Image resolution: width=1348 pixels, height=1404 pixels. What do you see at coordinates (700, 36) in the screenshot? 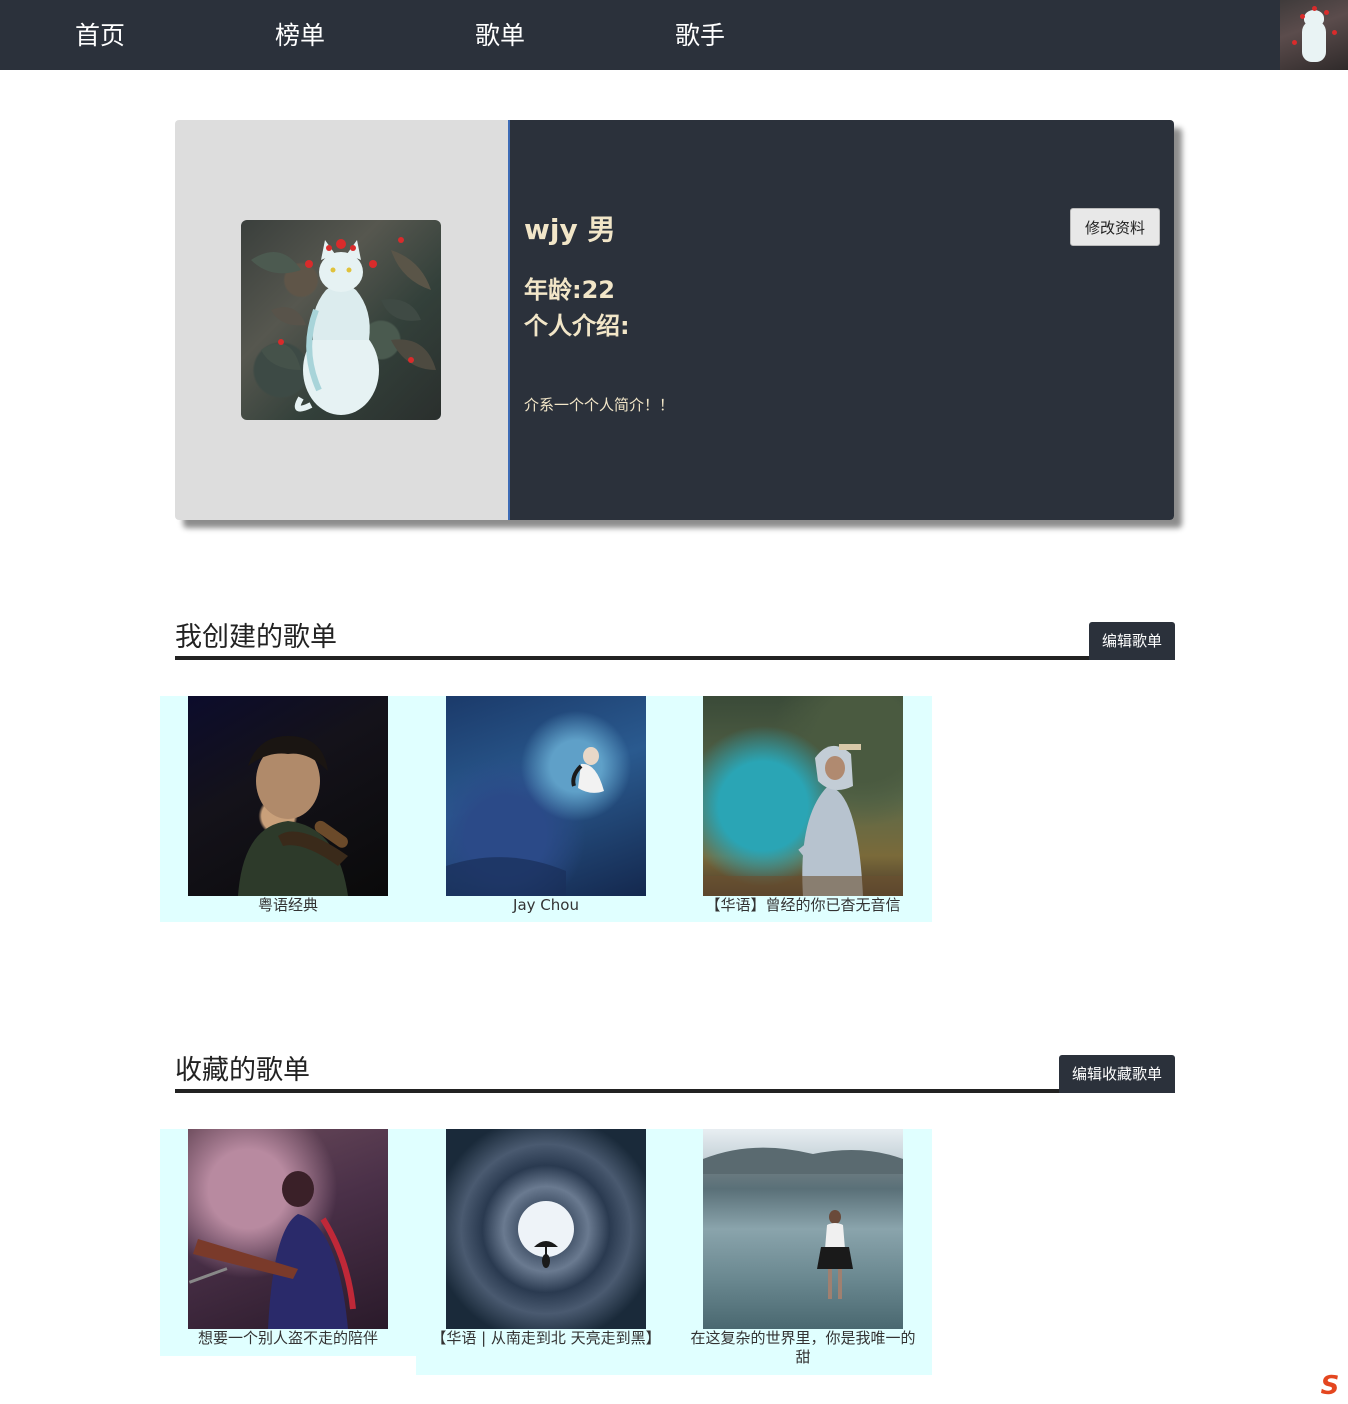
I see `nav-item-singers: 歌手` at bounding box center [700, 36].